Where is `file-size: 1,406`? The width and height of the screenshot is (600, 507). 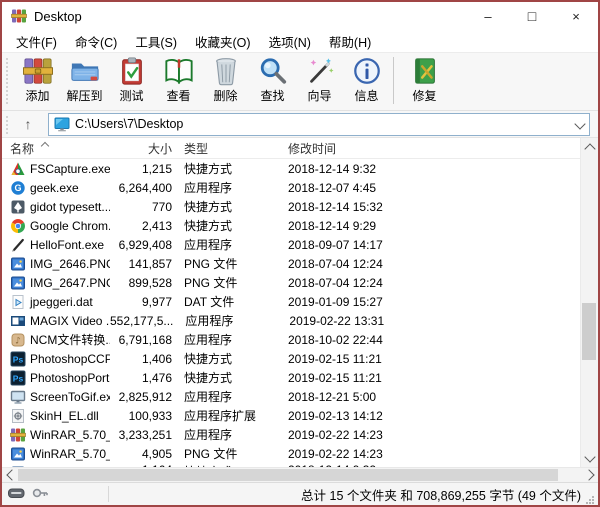 file-size: 1,406 is located at coordinates (156, 358).